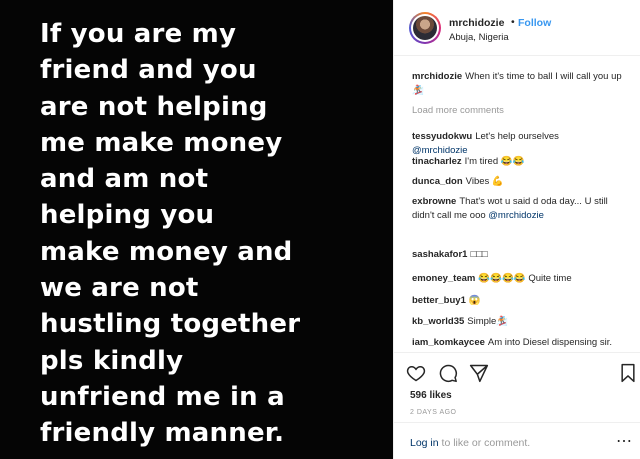 This screenshot has height=459, width=640. Describe the element at coordinates (161, 142) in the screenshot. I see `post-text-line: me make money` at that location.